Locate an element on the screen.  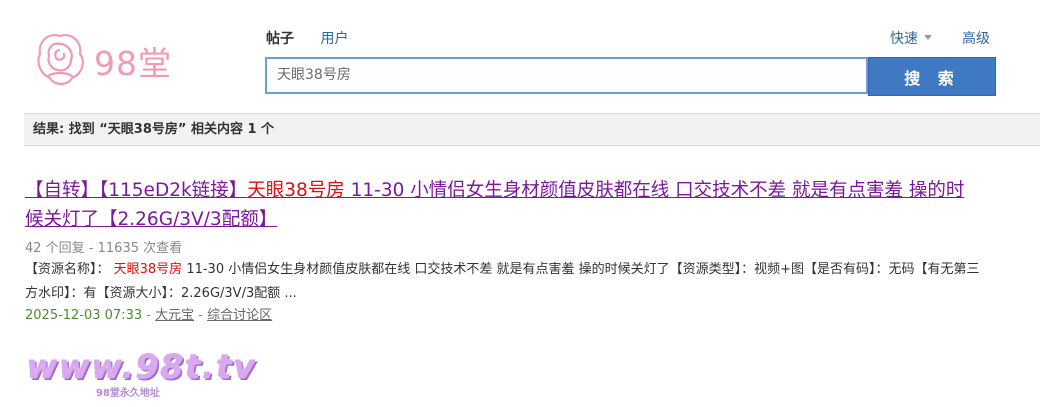
result-summary: 结果: 找到 “天眼38号房” 相关内容 1 个 is located at coordinates (532, 129).